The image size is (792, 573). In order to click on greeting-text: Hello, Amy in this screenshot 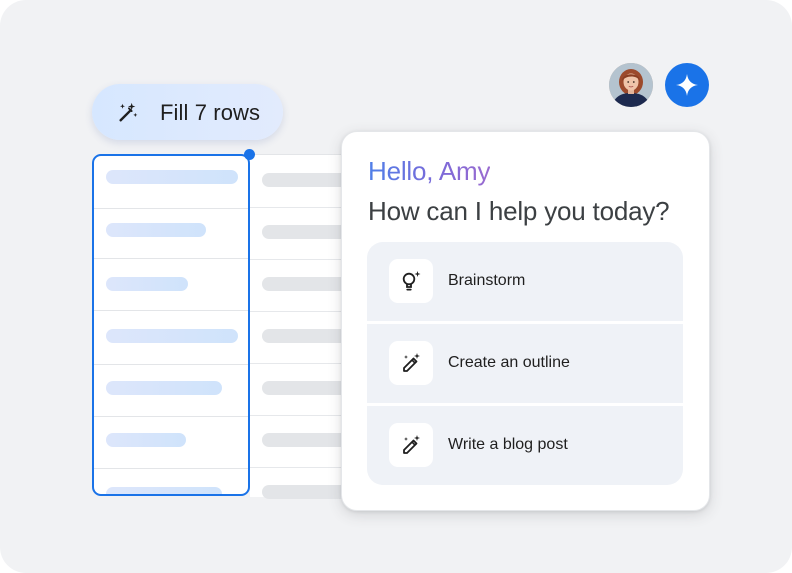, I will do `click(429, 171)`.